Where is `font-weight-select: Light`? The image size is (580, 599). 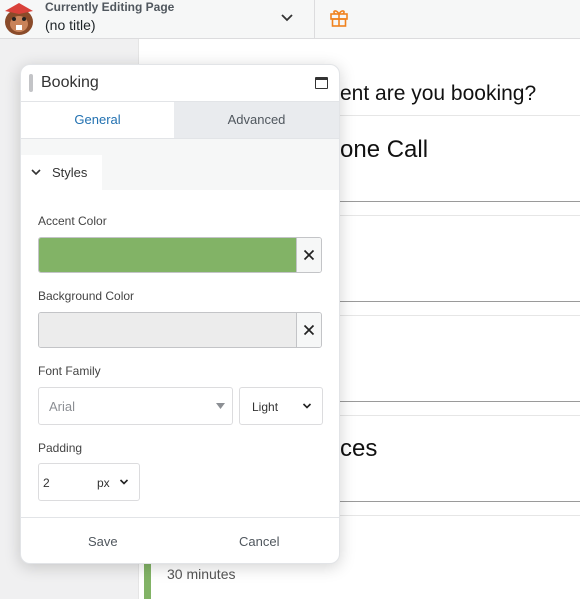
font-weight-select: Light is located at coordinates (281, 406).